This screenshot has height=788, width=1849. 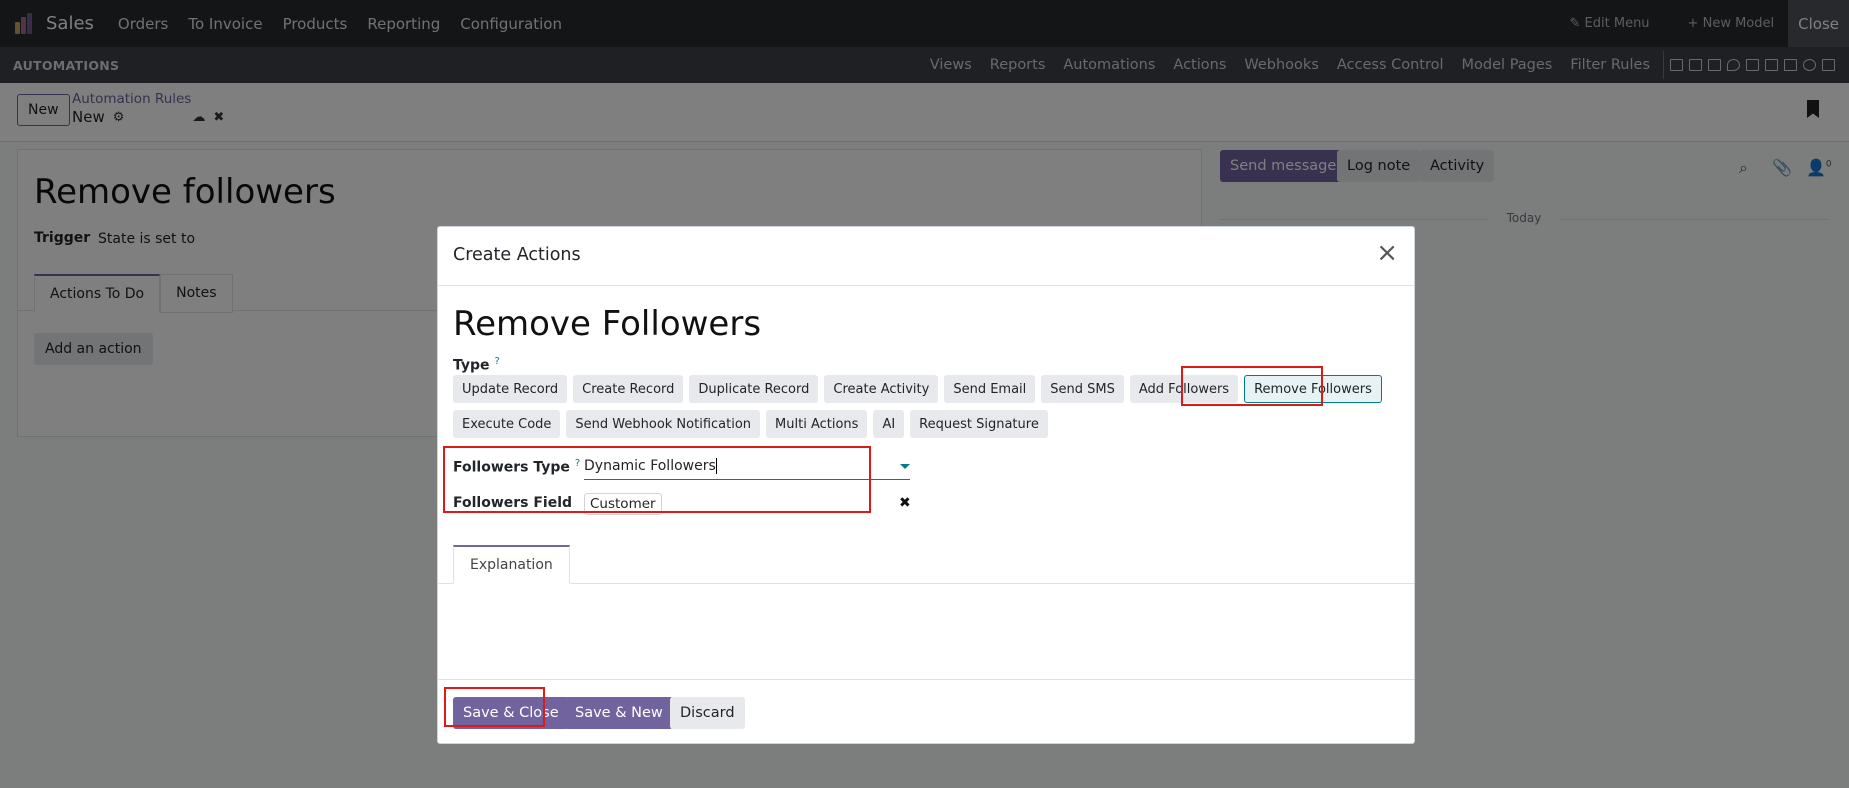 I want to click on dialog-footer: Save & Close Save & New Discard, so click(x=926, y=711).